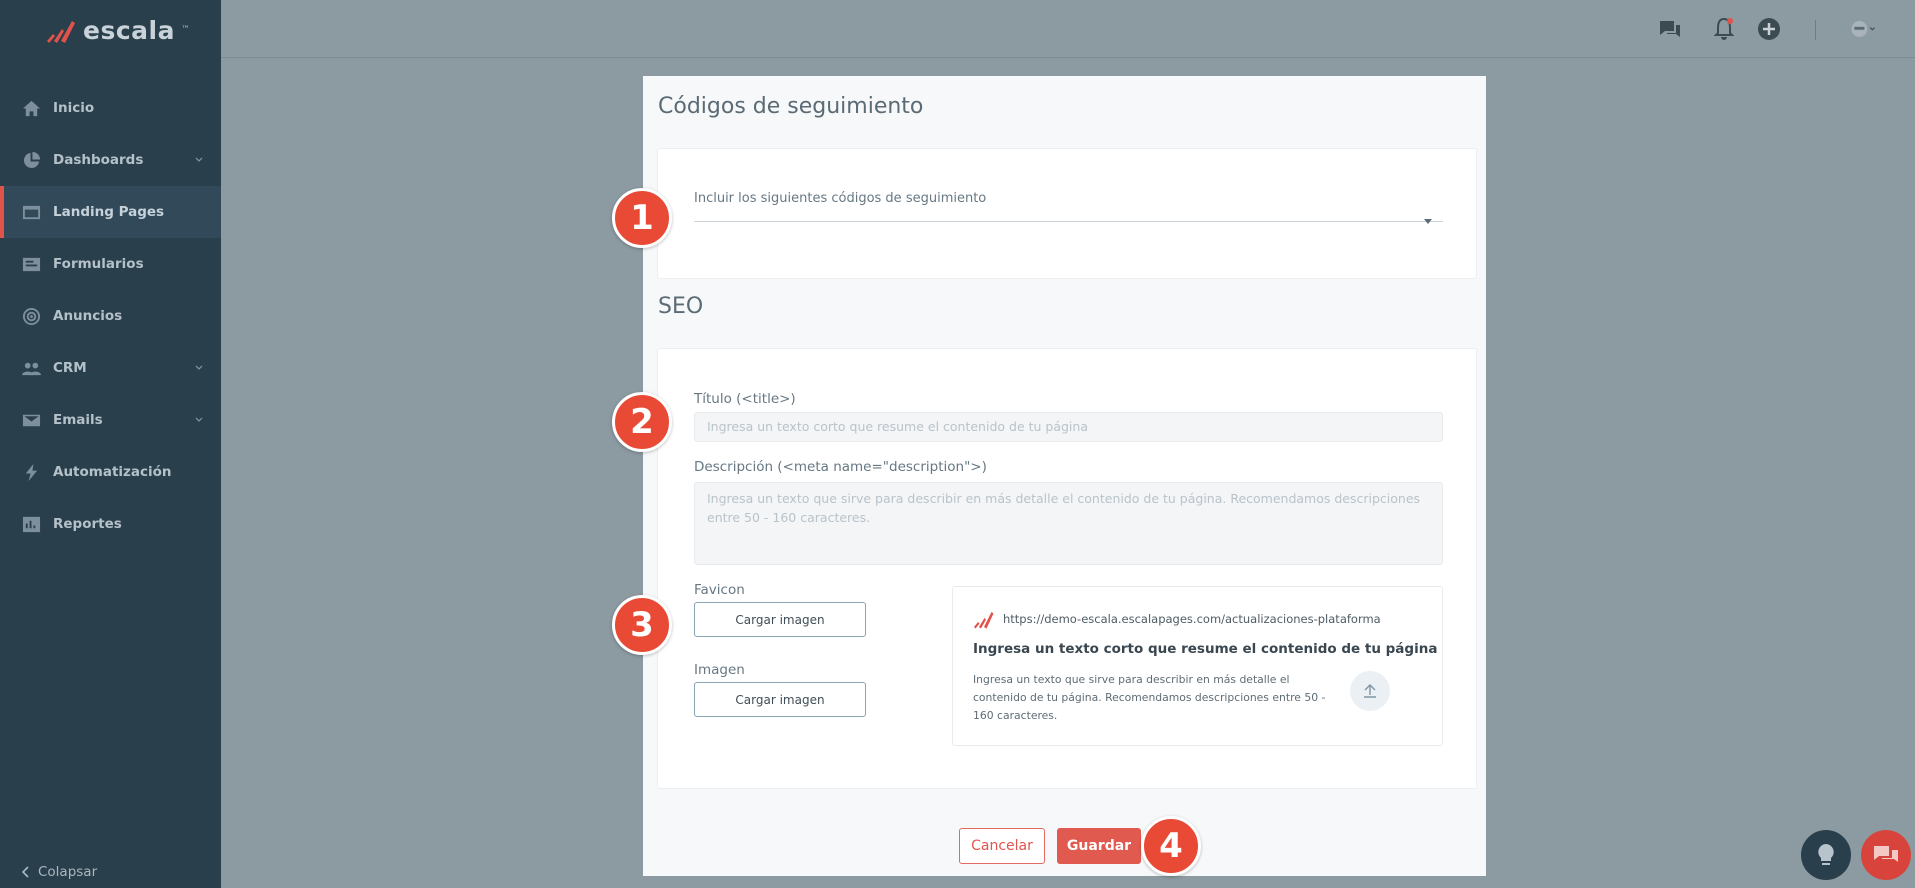  I want to click on sidebar-item-dashboards: Dashboards, so click(110, 160).